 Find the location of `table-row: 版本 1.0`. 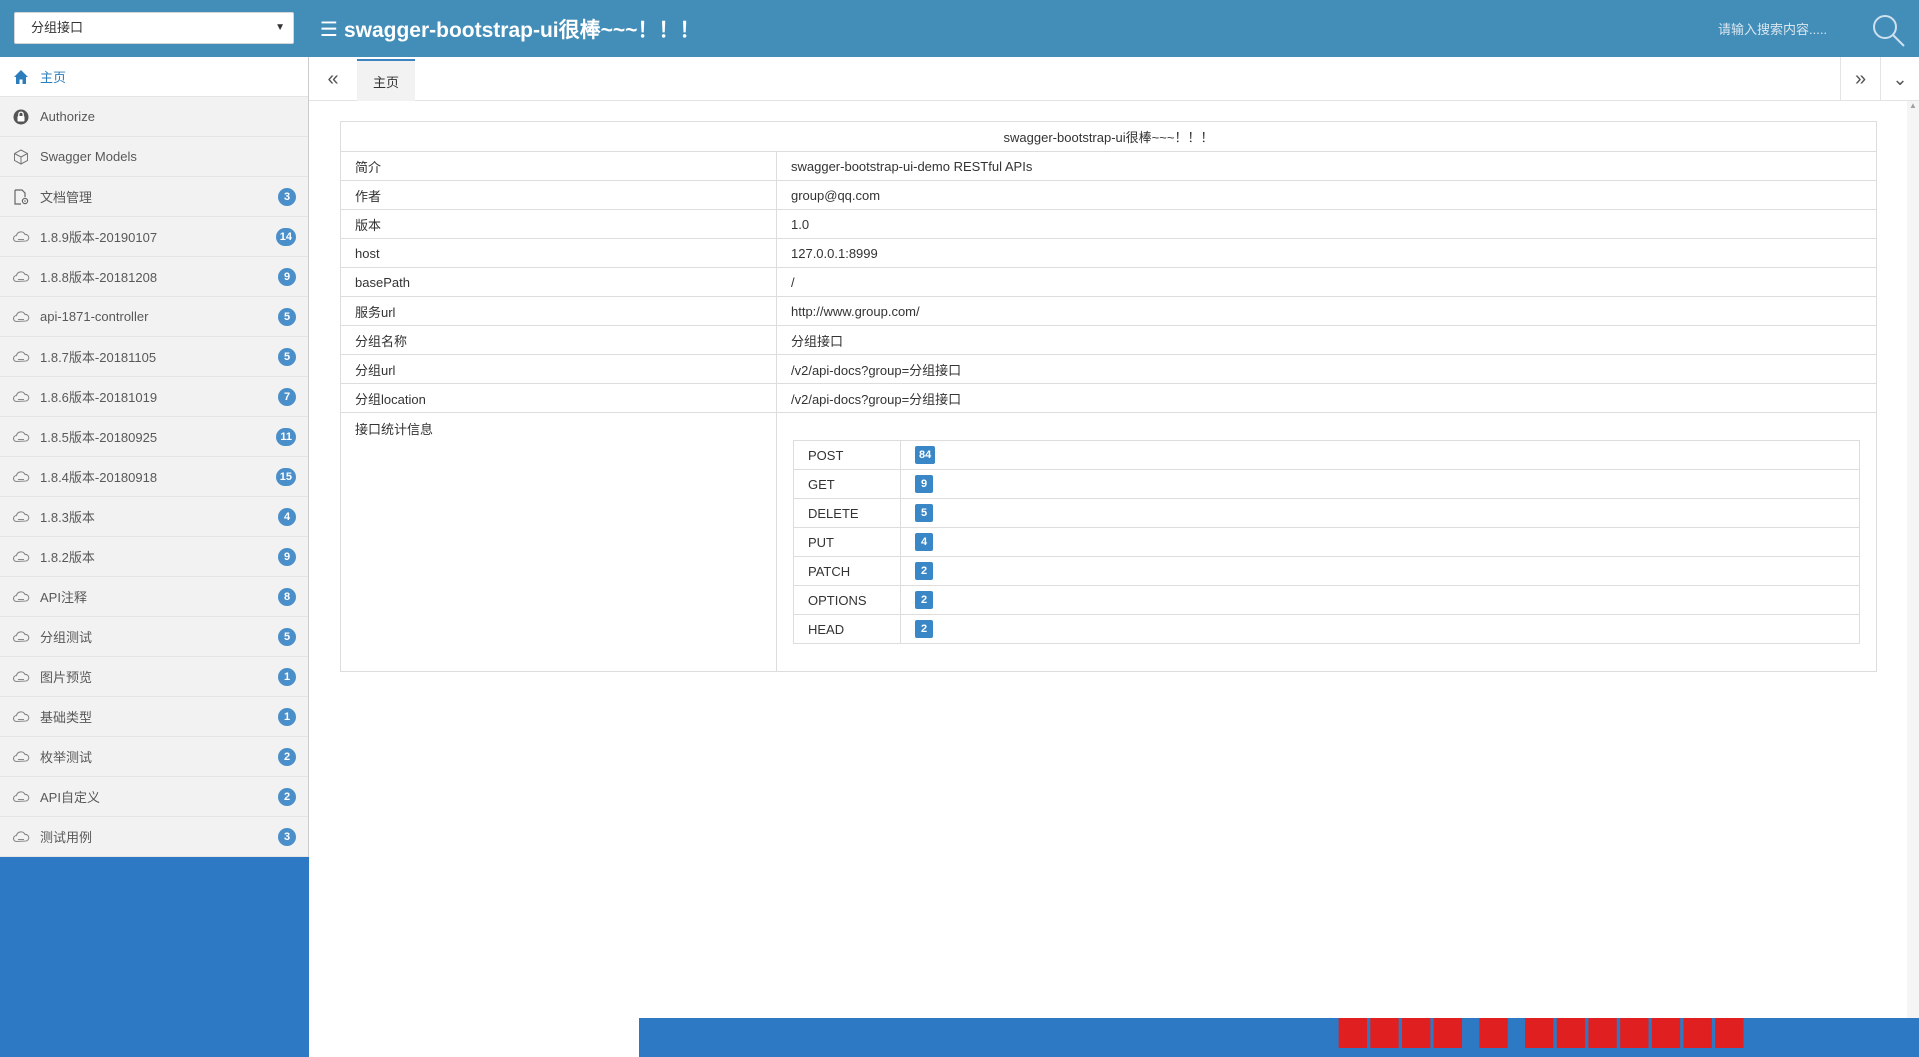

table-row: 版本 1.0 is located at coordinates (1108, 224).